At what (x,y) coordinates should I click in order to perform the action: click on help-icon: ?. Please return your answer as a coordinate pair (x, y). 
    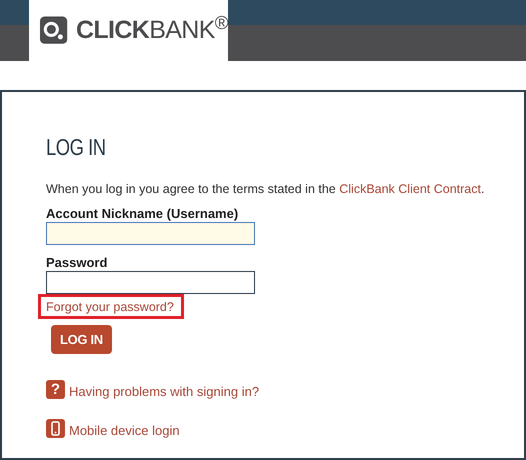
    Looking at the image, I should click on (55, 389).